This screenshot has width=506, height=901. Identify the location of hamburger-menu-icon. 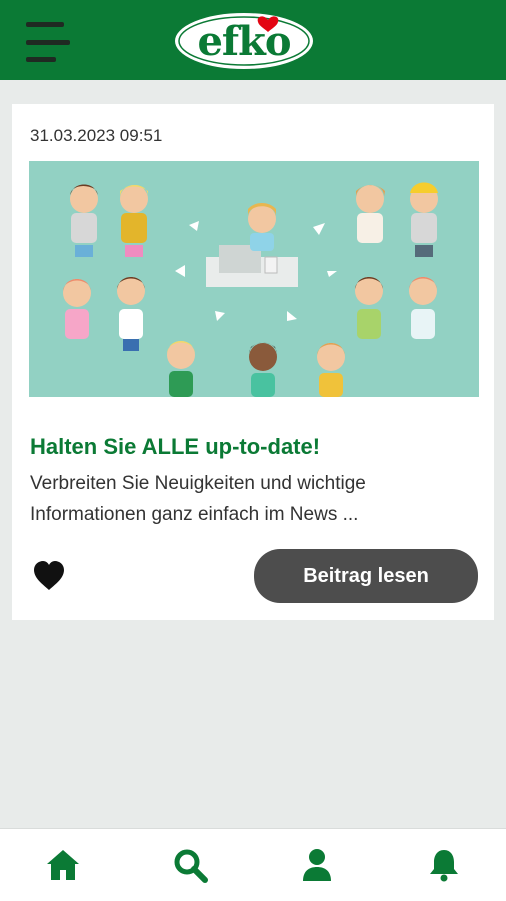
(48, 42).